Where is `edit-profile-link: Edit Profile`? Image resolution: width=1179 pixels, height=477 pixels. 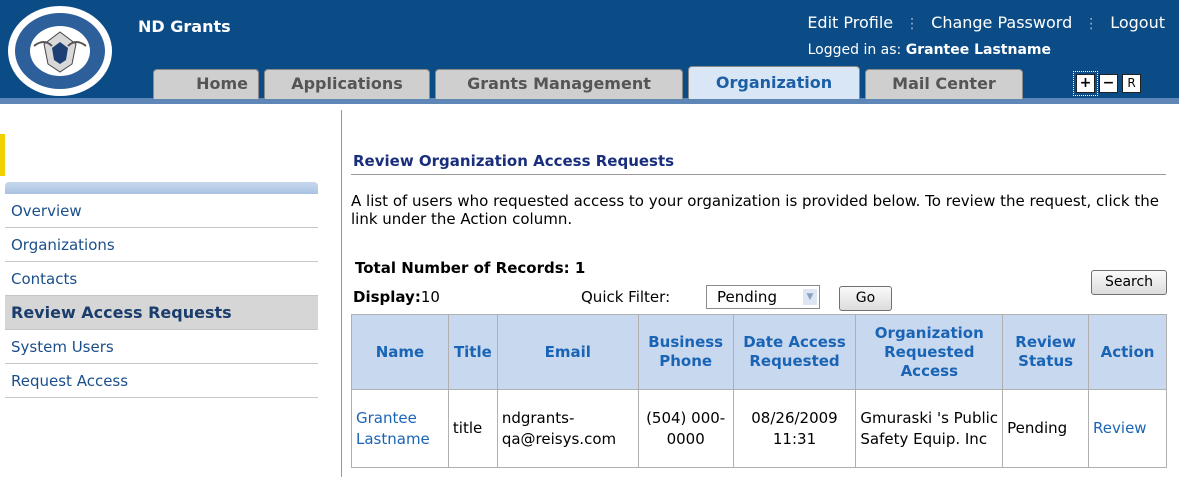 edit-profile-link: Edit Profile is located at coordinates (850, 22).